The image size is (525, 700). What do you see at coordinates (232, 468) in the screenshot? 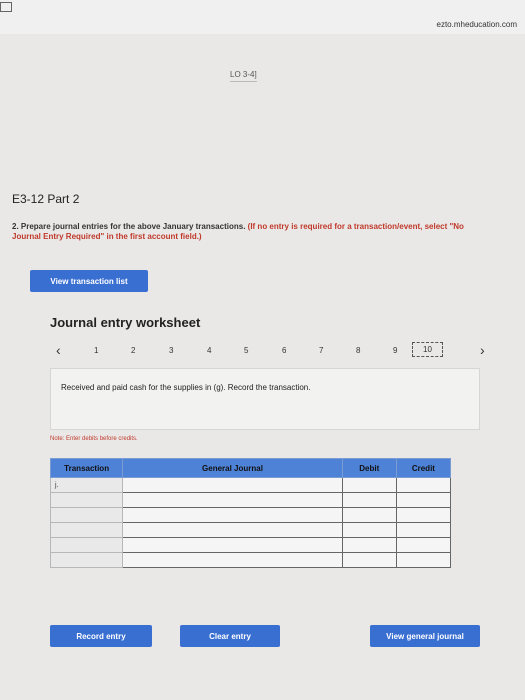
I see `column-general-journal: General Journal` at bounding box center [232, 468].